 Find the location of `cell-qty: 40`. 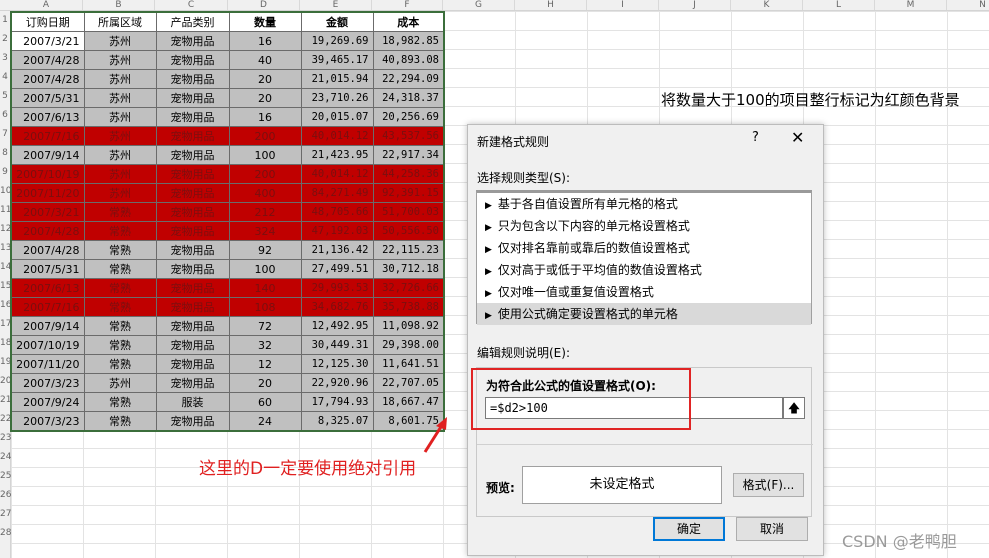

cell-qty: 40 is located at coordinates (265, 60).